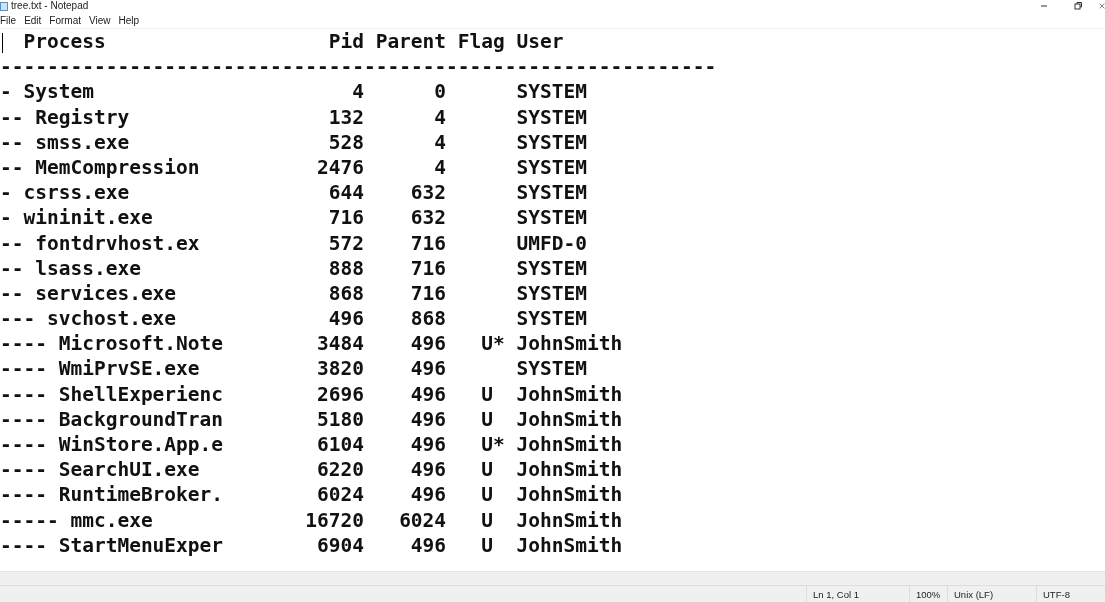 The image size is (1105, 602). I want to click on pid-value: 2476, so click(339, 167).